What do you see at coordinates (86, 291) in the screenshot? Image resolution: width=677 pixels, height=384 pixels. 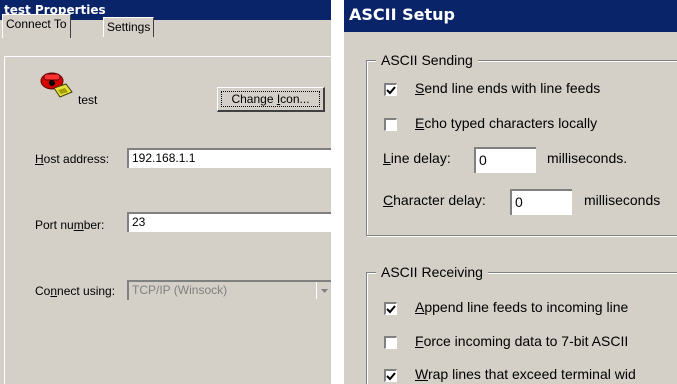 I see `connect-using-label-post: nect using:` at bounding box center [86, 291].